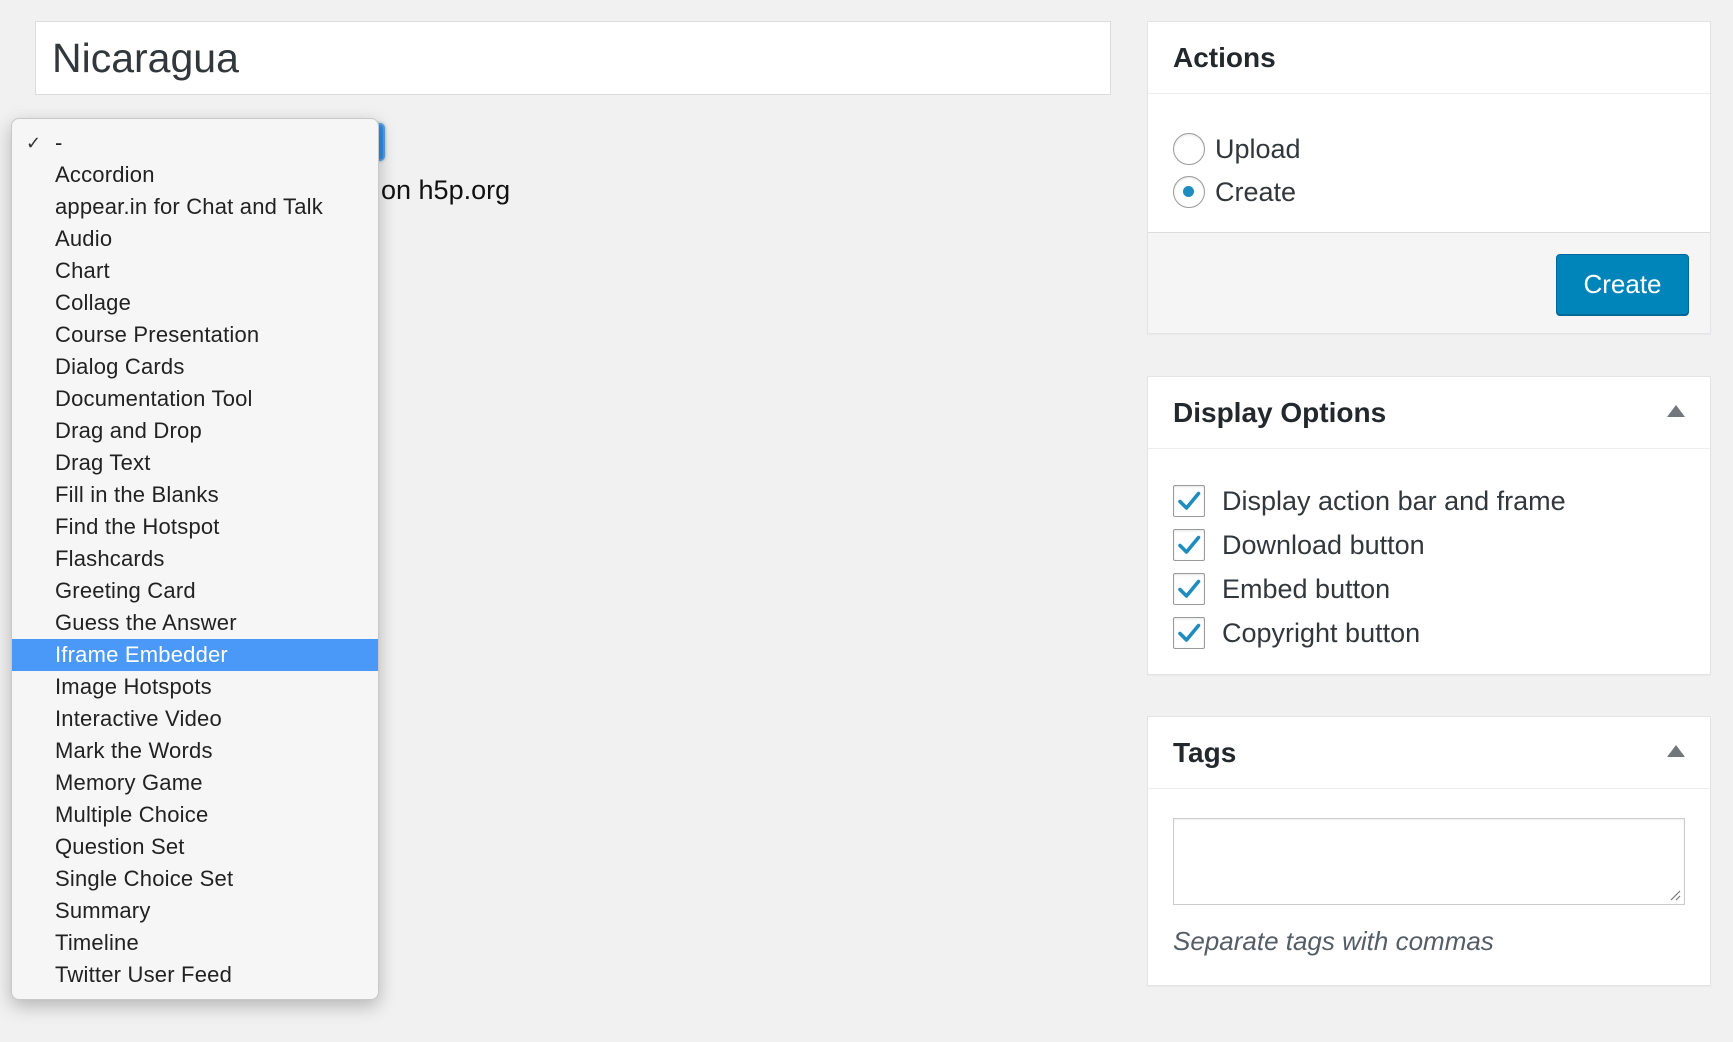  I want to click on actions-panel-header: Actions, so click(1429, 58).